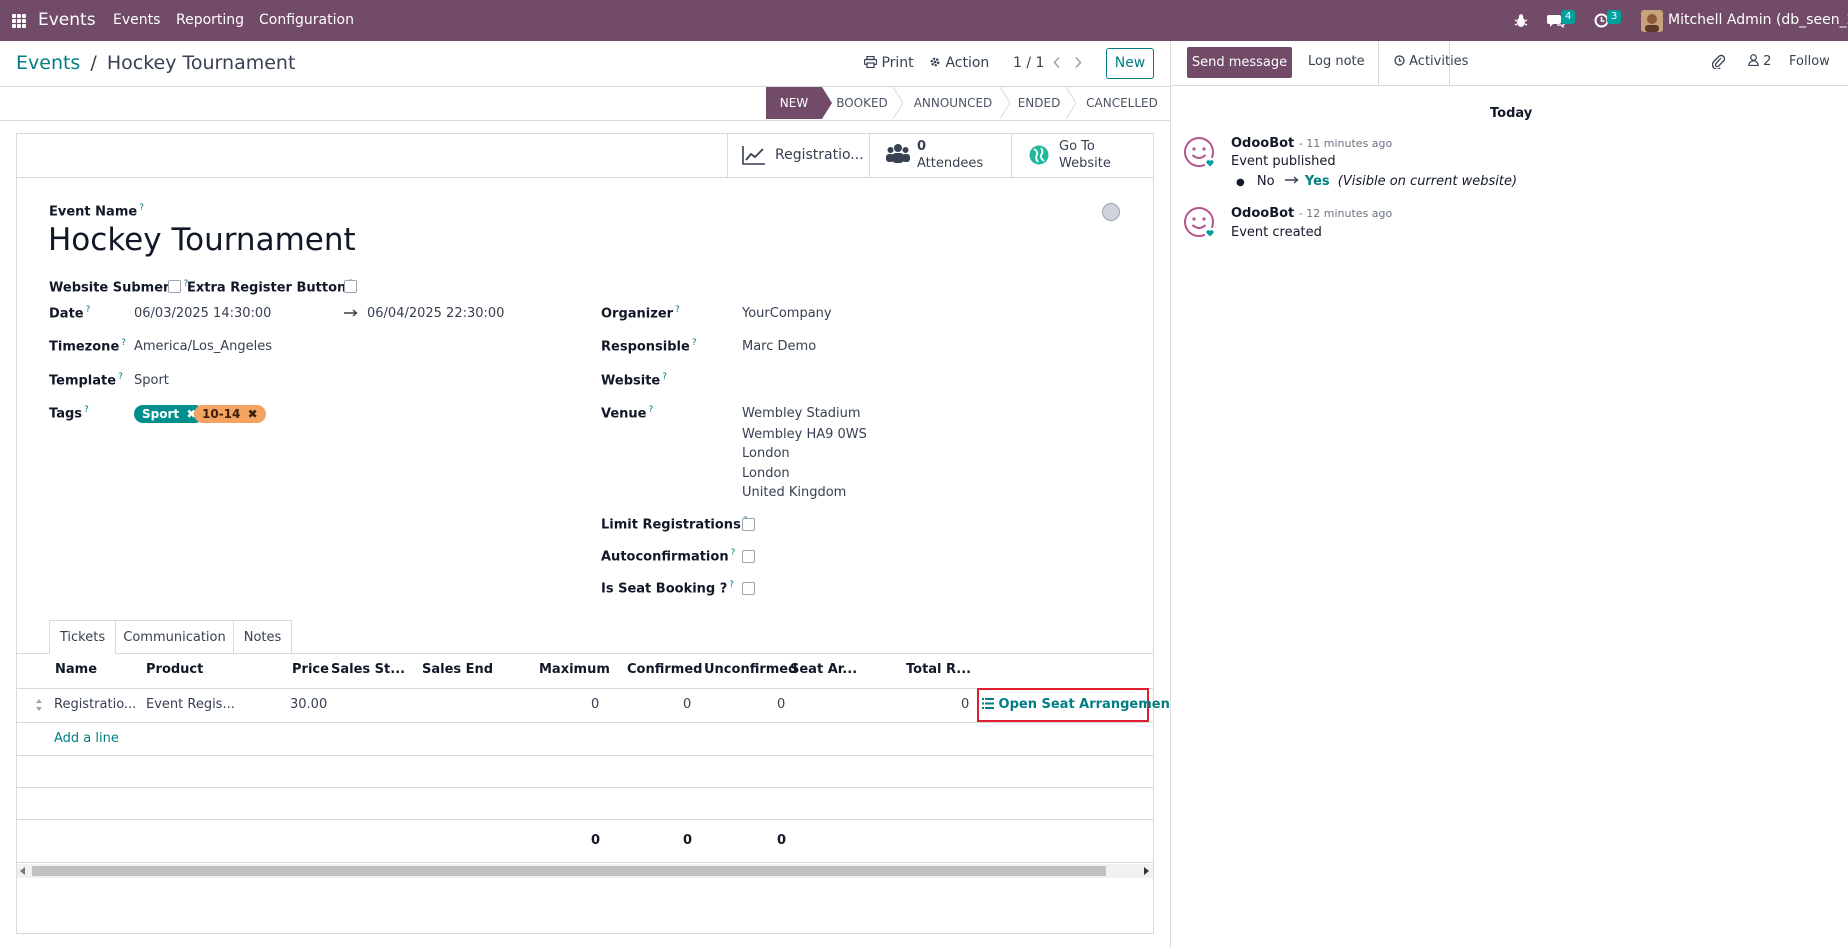 Image resolution: width=1848 pixels, height=948 pixels. Describe the element at coordinates (766, 453) in the screenshot. I see `venue-line: London` at that location.